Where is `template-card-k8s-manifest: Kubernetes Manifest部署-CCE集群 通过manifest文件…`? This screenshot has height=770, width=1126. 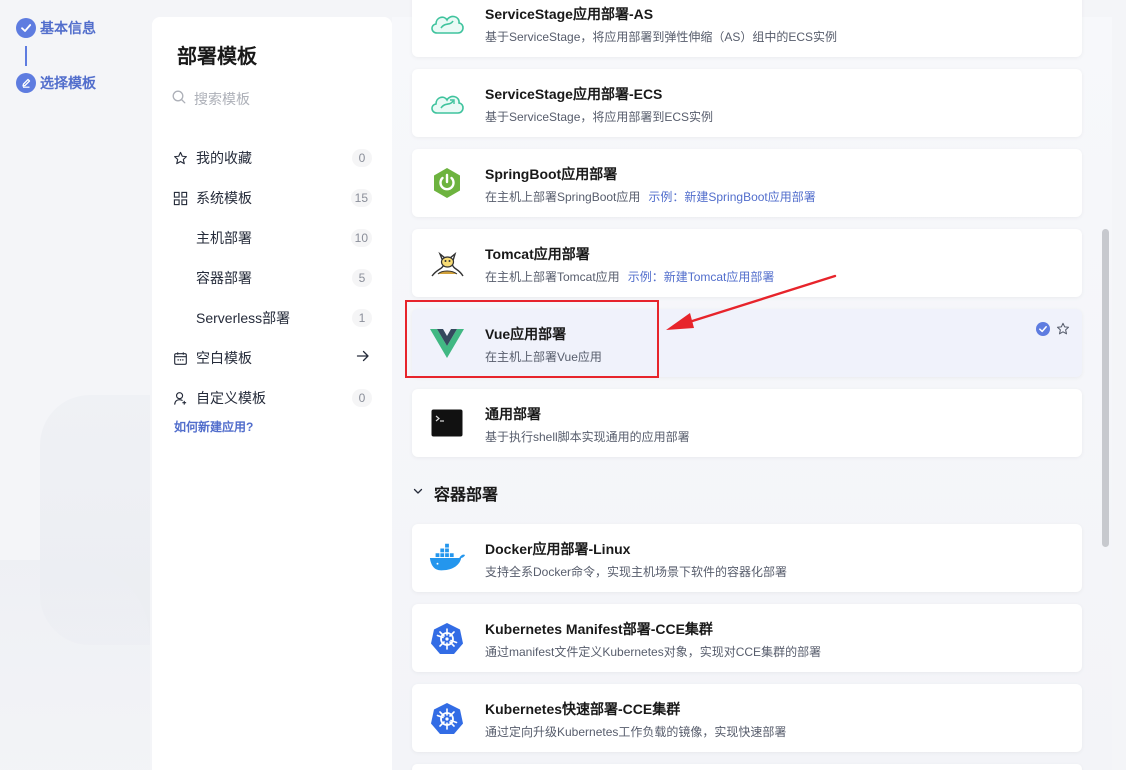 template-card-k8s-manifest: Kubernetes Manifest部署-CCE集群 通过manifest文件… is located at coordinates (747, 638).